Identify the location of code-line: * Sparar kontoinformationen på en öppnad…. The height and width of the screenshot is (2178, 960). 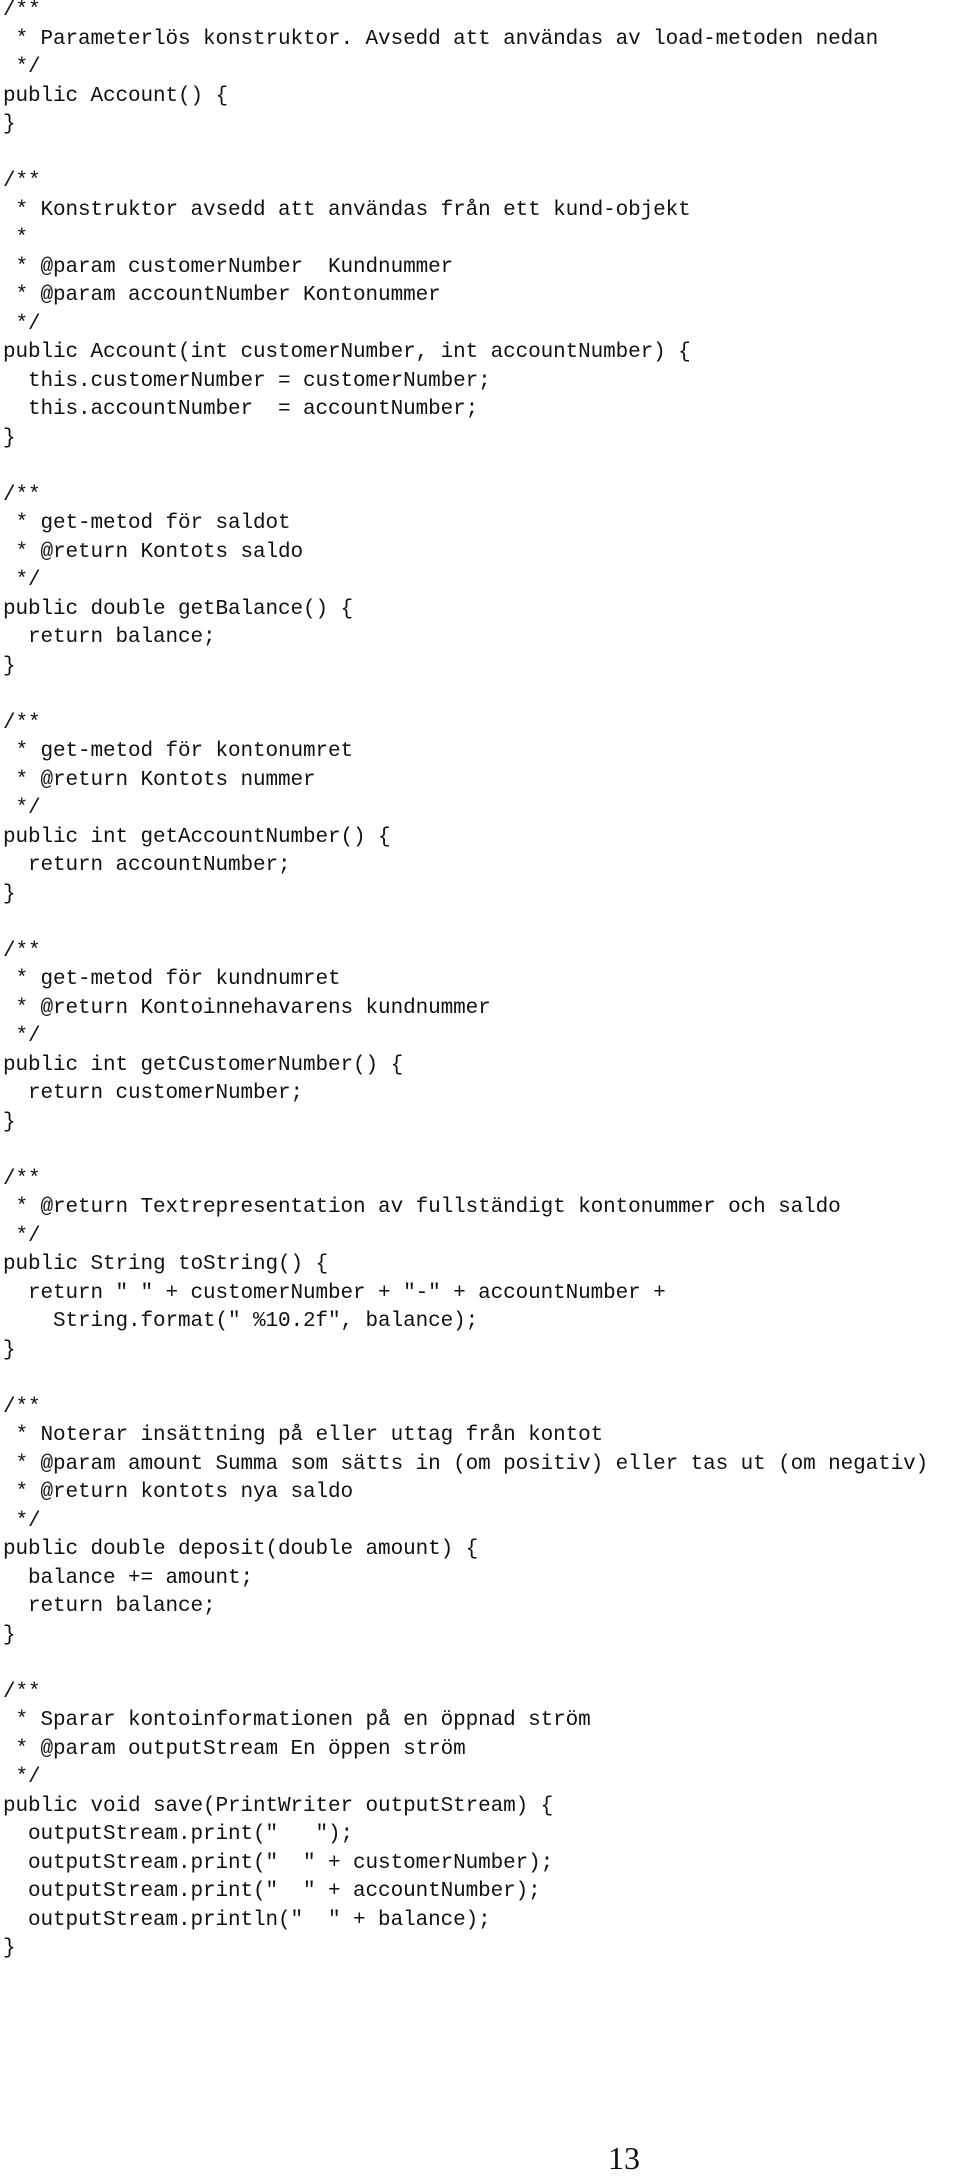
(297, 1720).